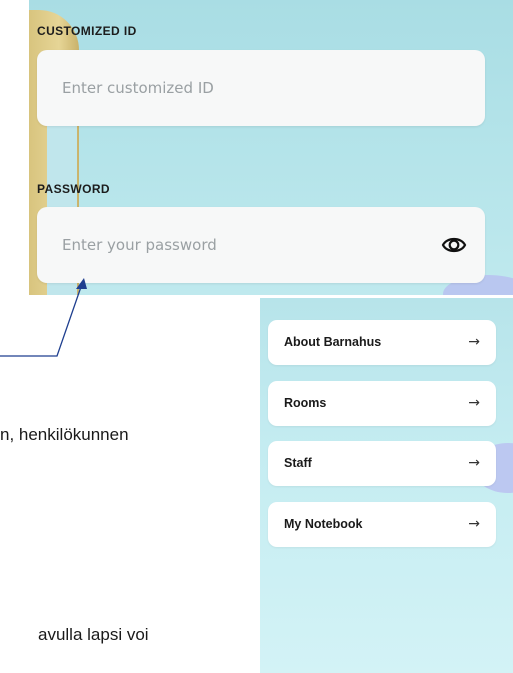  I want to click on customized-id-field, so click(261, 88).